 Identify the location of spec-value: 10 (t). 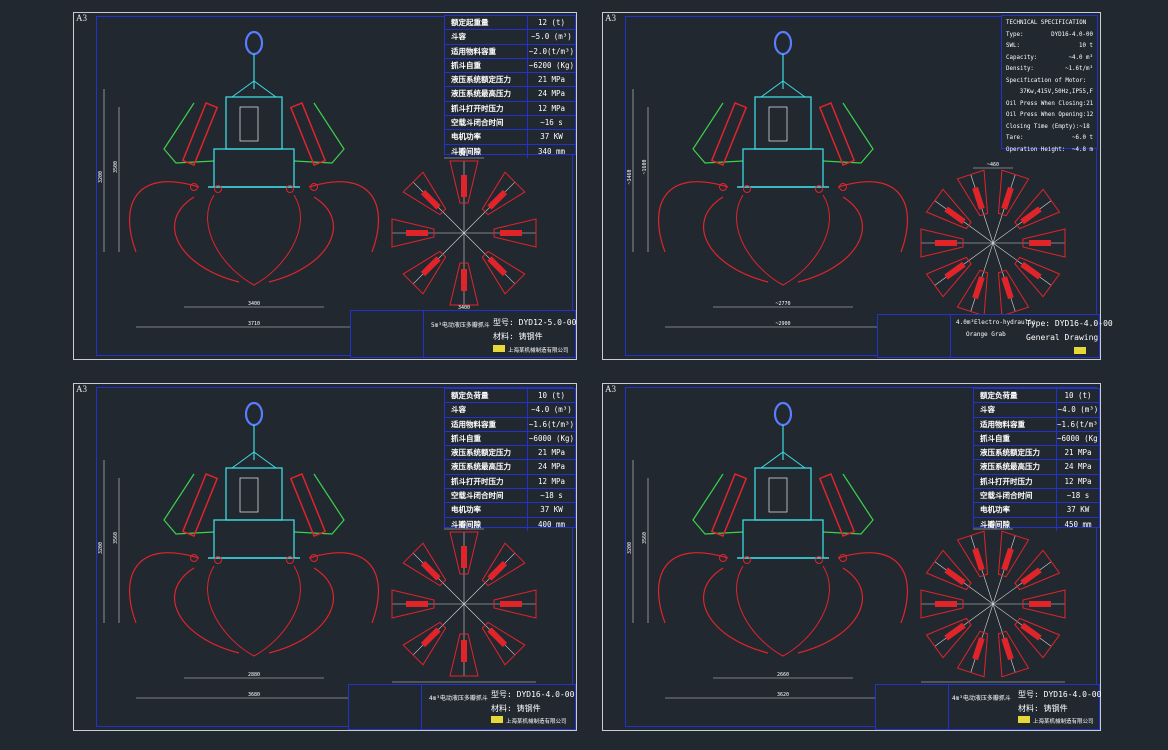
(551, 395).